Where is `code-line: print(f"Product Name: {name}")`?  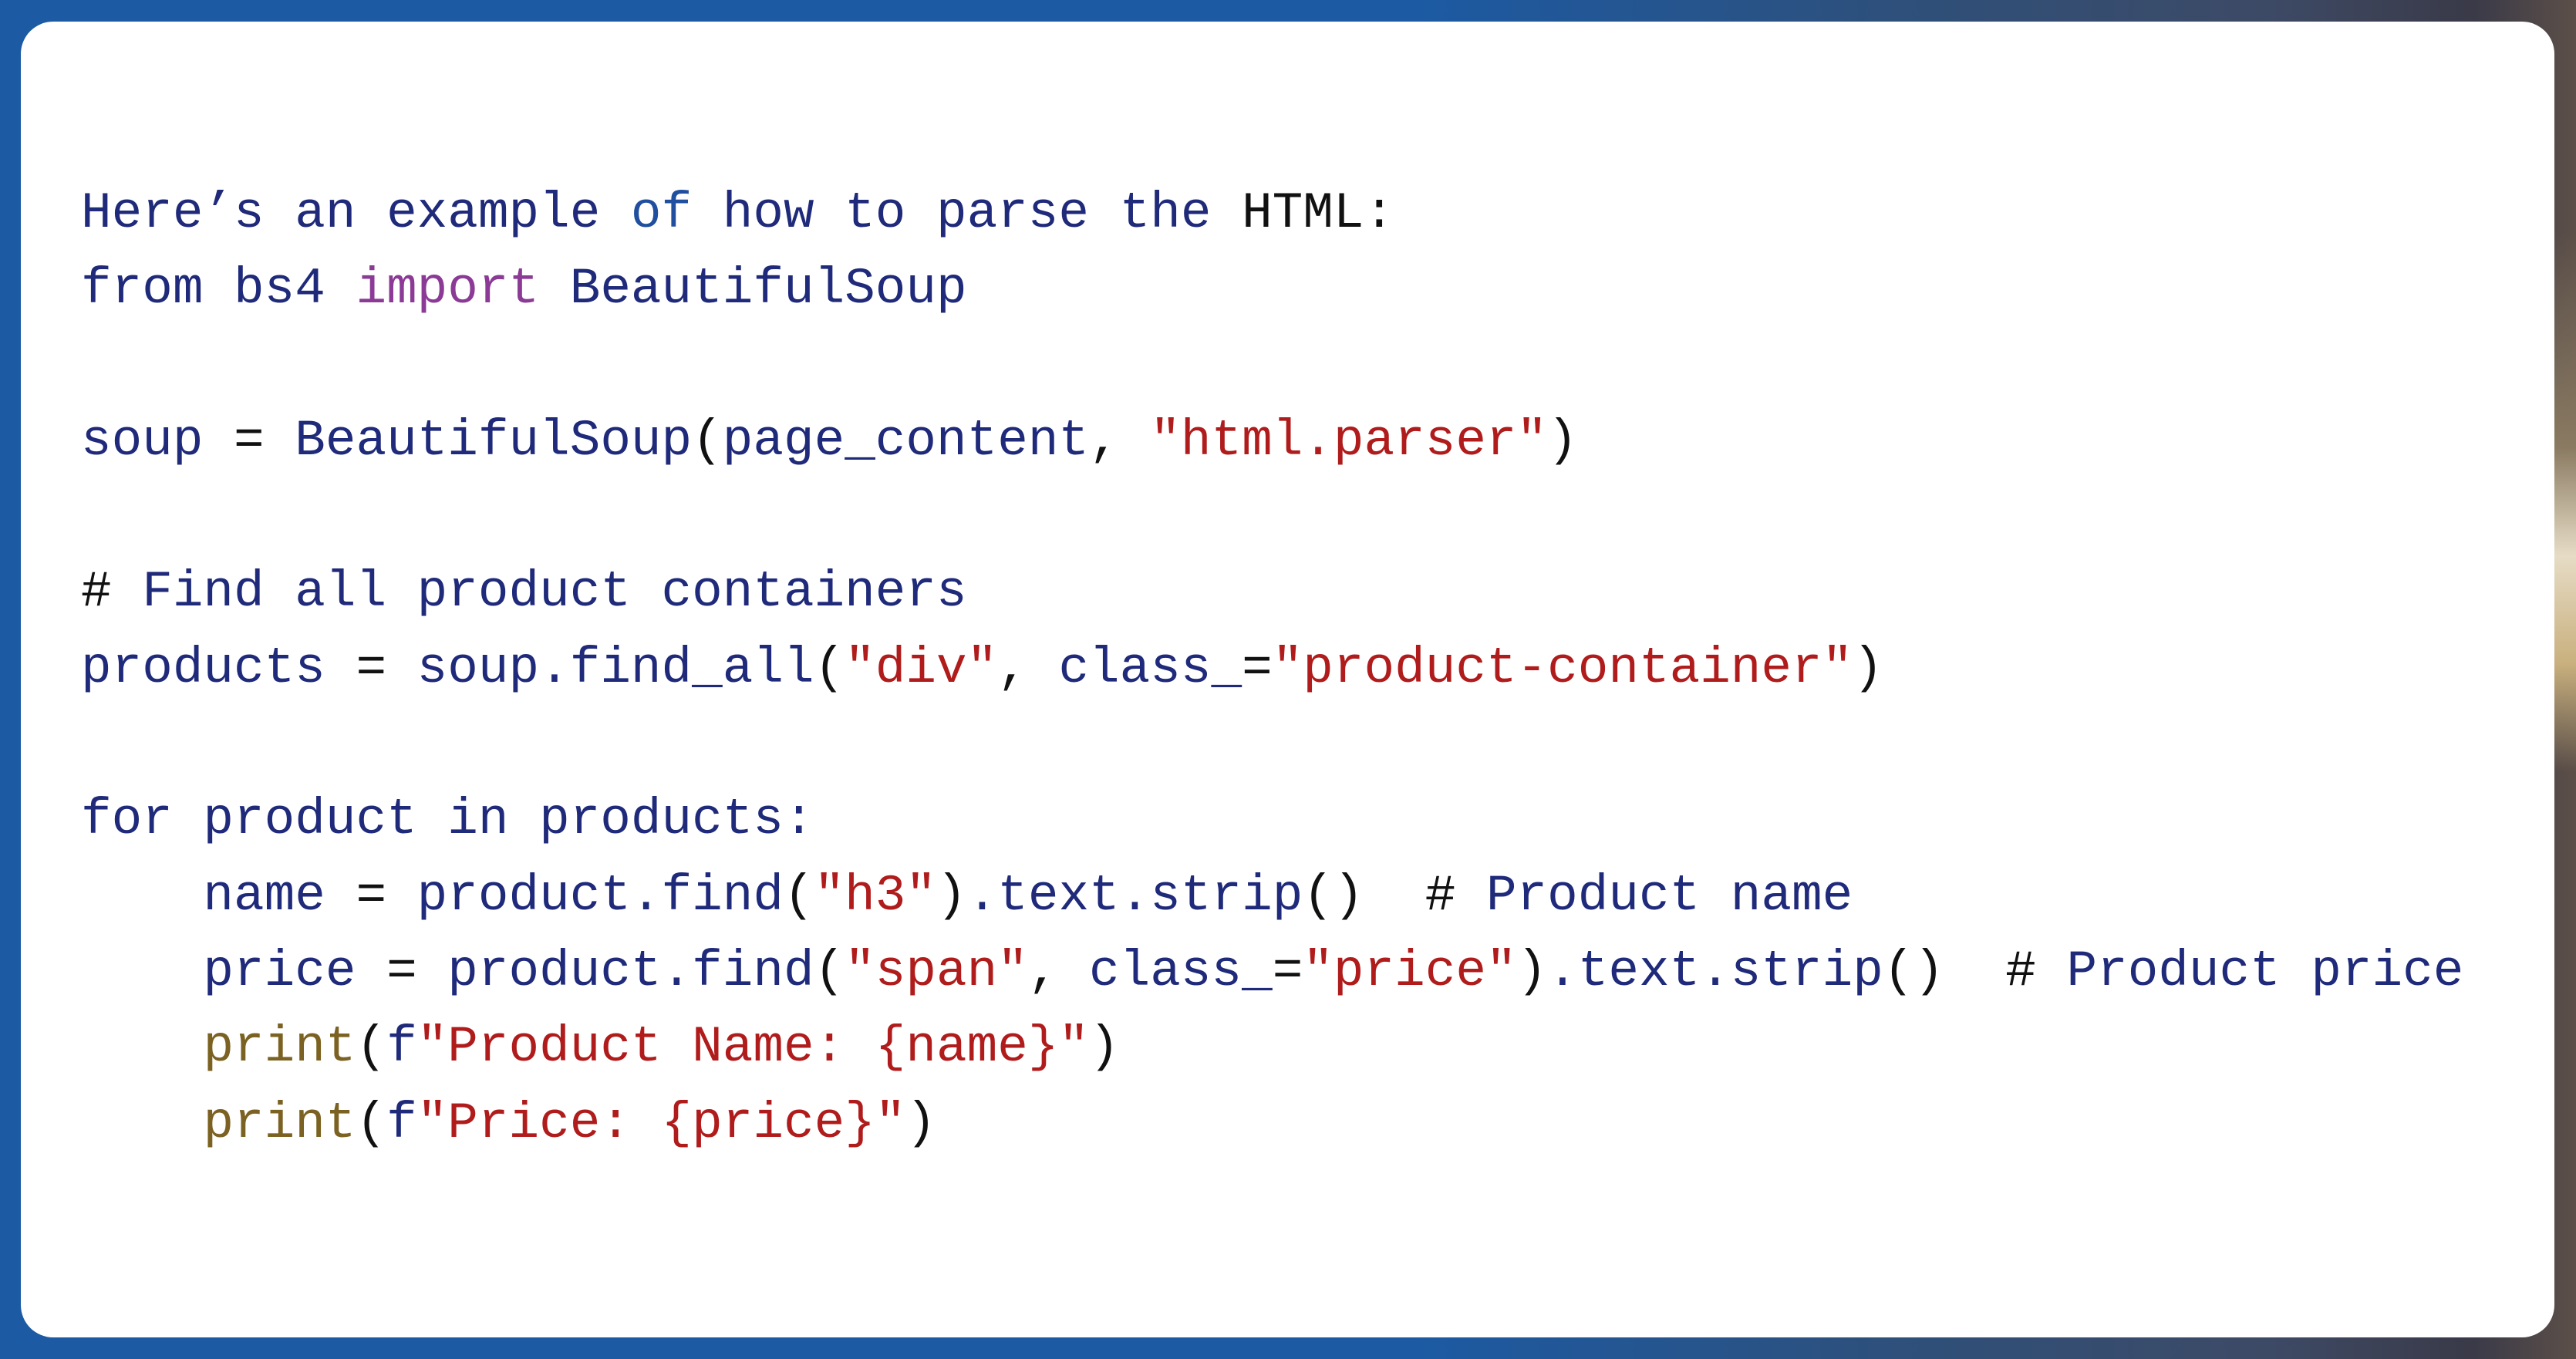
code-line: print(f"Product Name: {name}") is located at coordinates (1272, 1047).